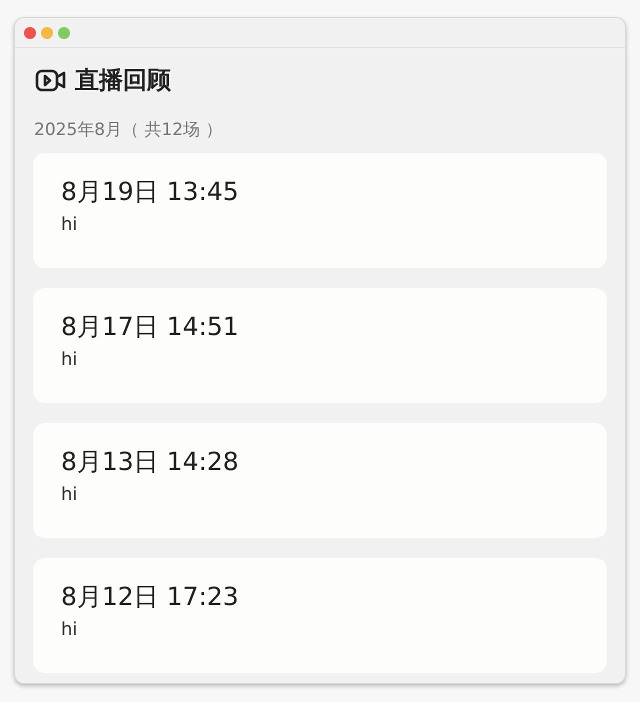 This screenshot has height=702, width=640. Describe the element at coordinates (320, 345) in the screenshot. I see `replay-card: 8月17日 14:51 hi` at that location.